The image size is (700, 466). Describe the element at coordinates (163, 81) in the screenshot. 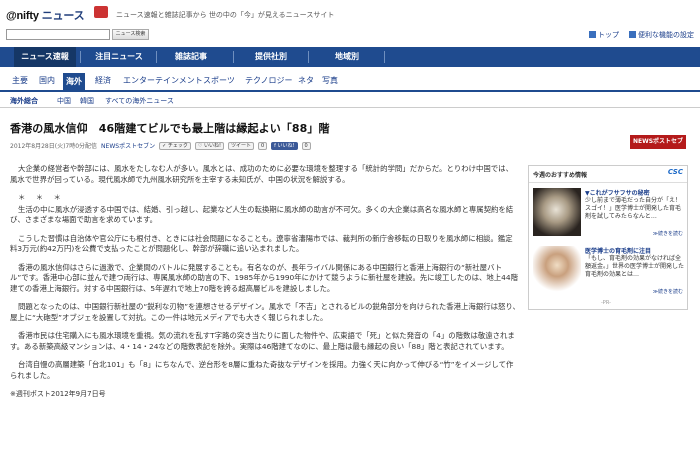

I see `category-entertainment: エンターテインメント` at that location.